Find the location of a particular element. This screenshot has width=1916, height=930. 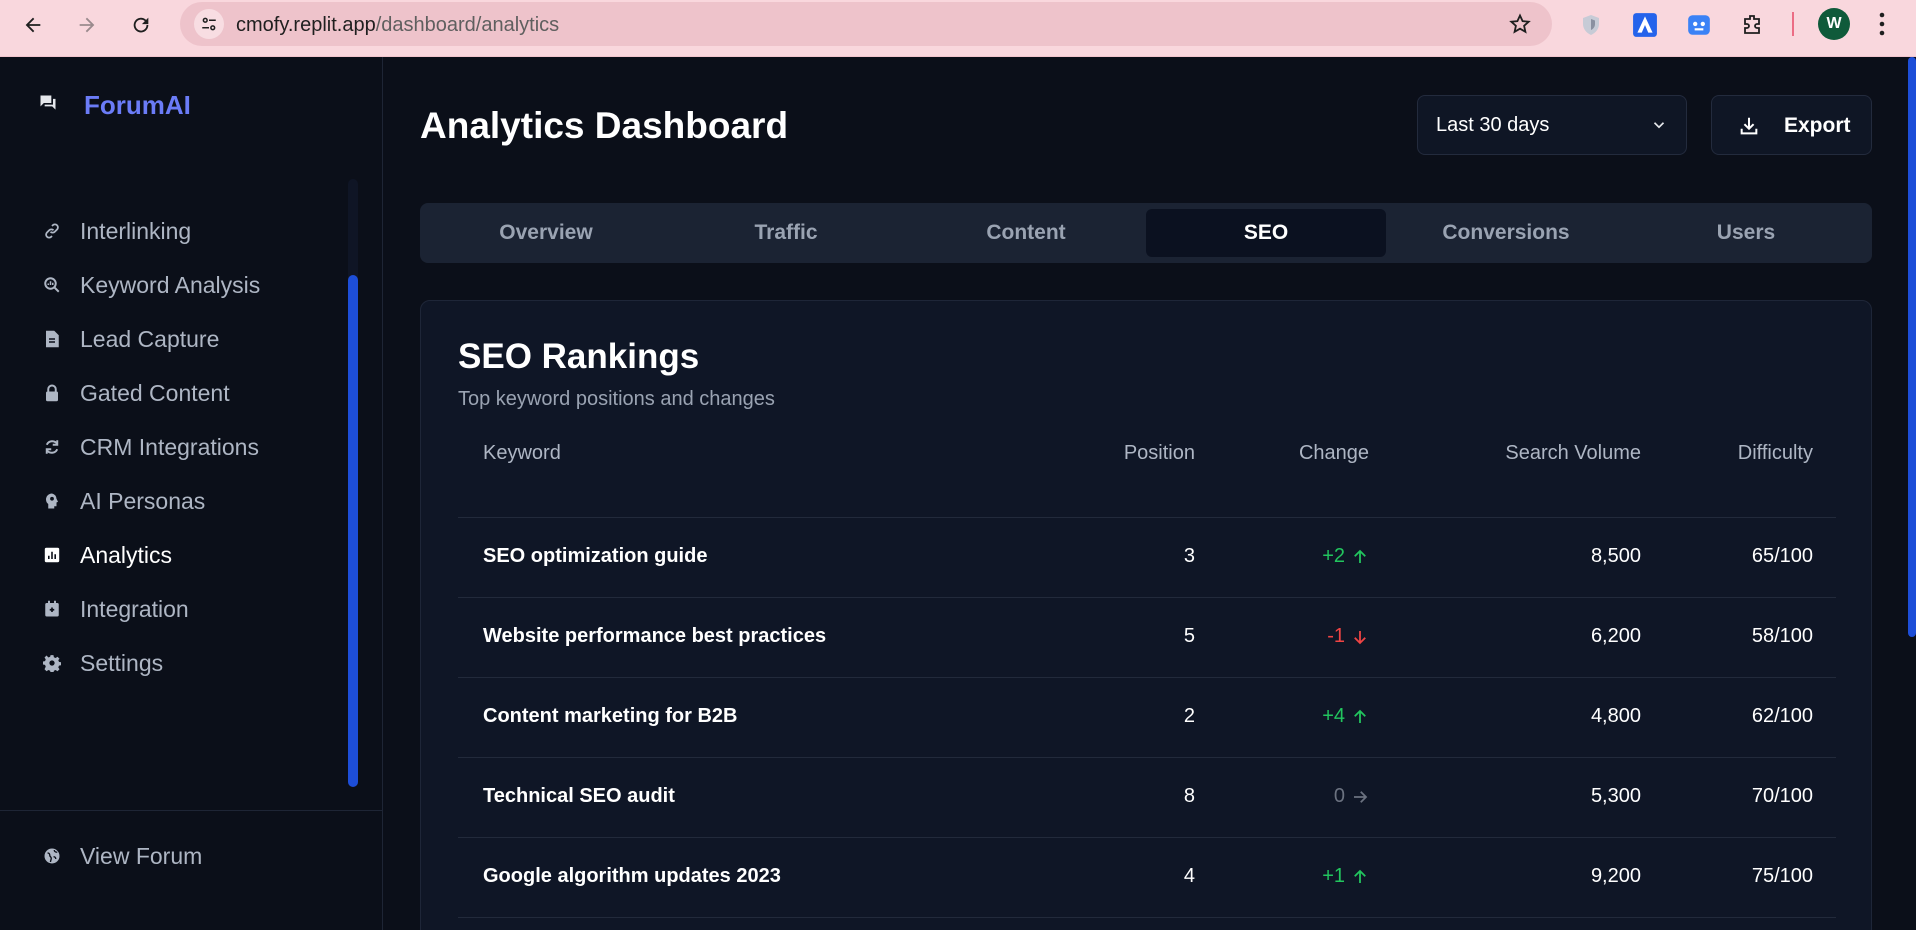

toolbar-divider is located at coordinates (1793, 24).